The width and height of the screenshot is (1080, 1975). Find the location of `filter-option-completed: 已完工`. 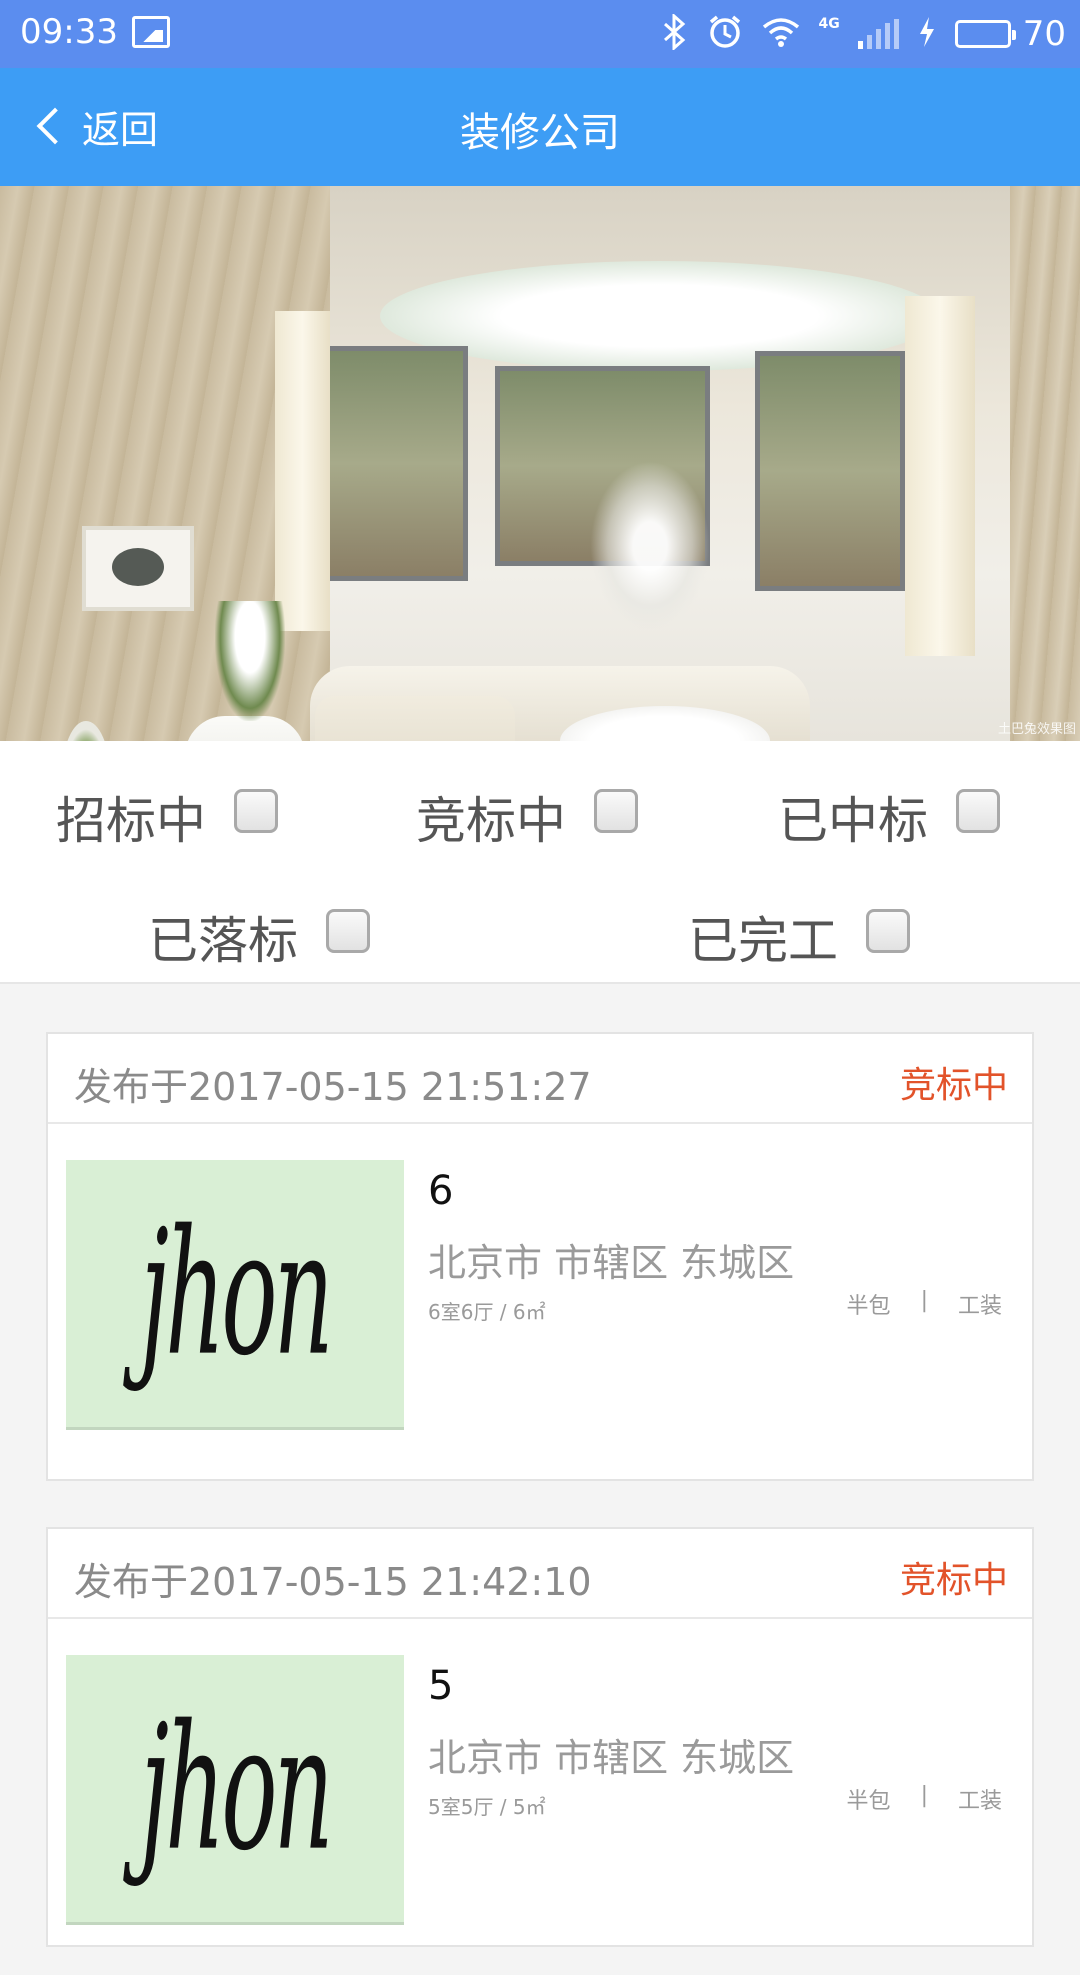

filter-option-completed: 已完工 is located at coordinates (799, 937).